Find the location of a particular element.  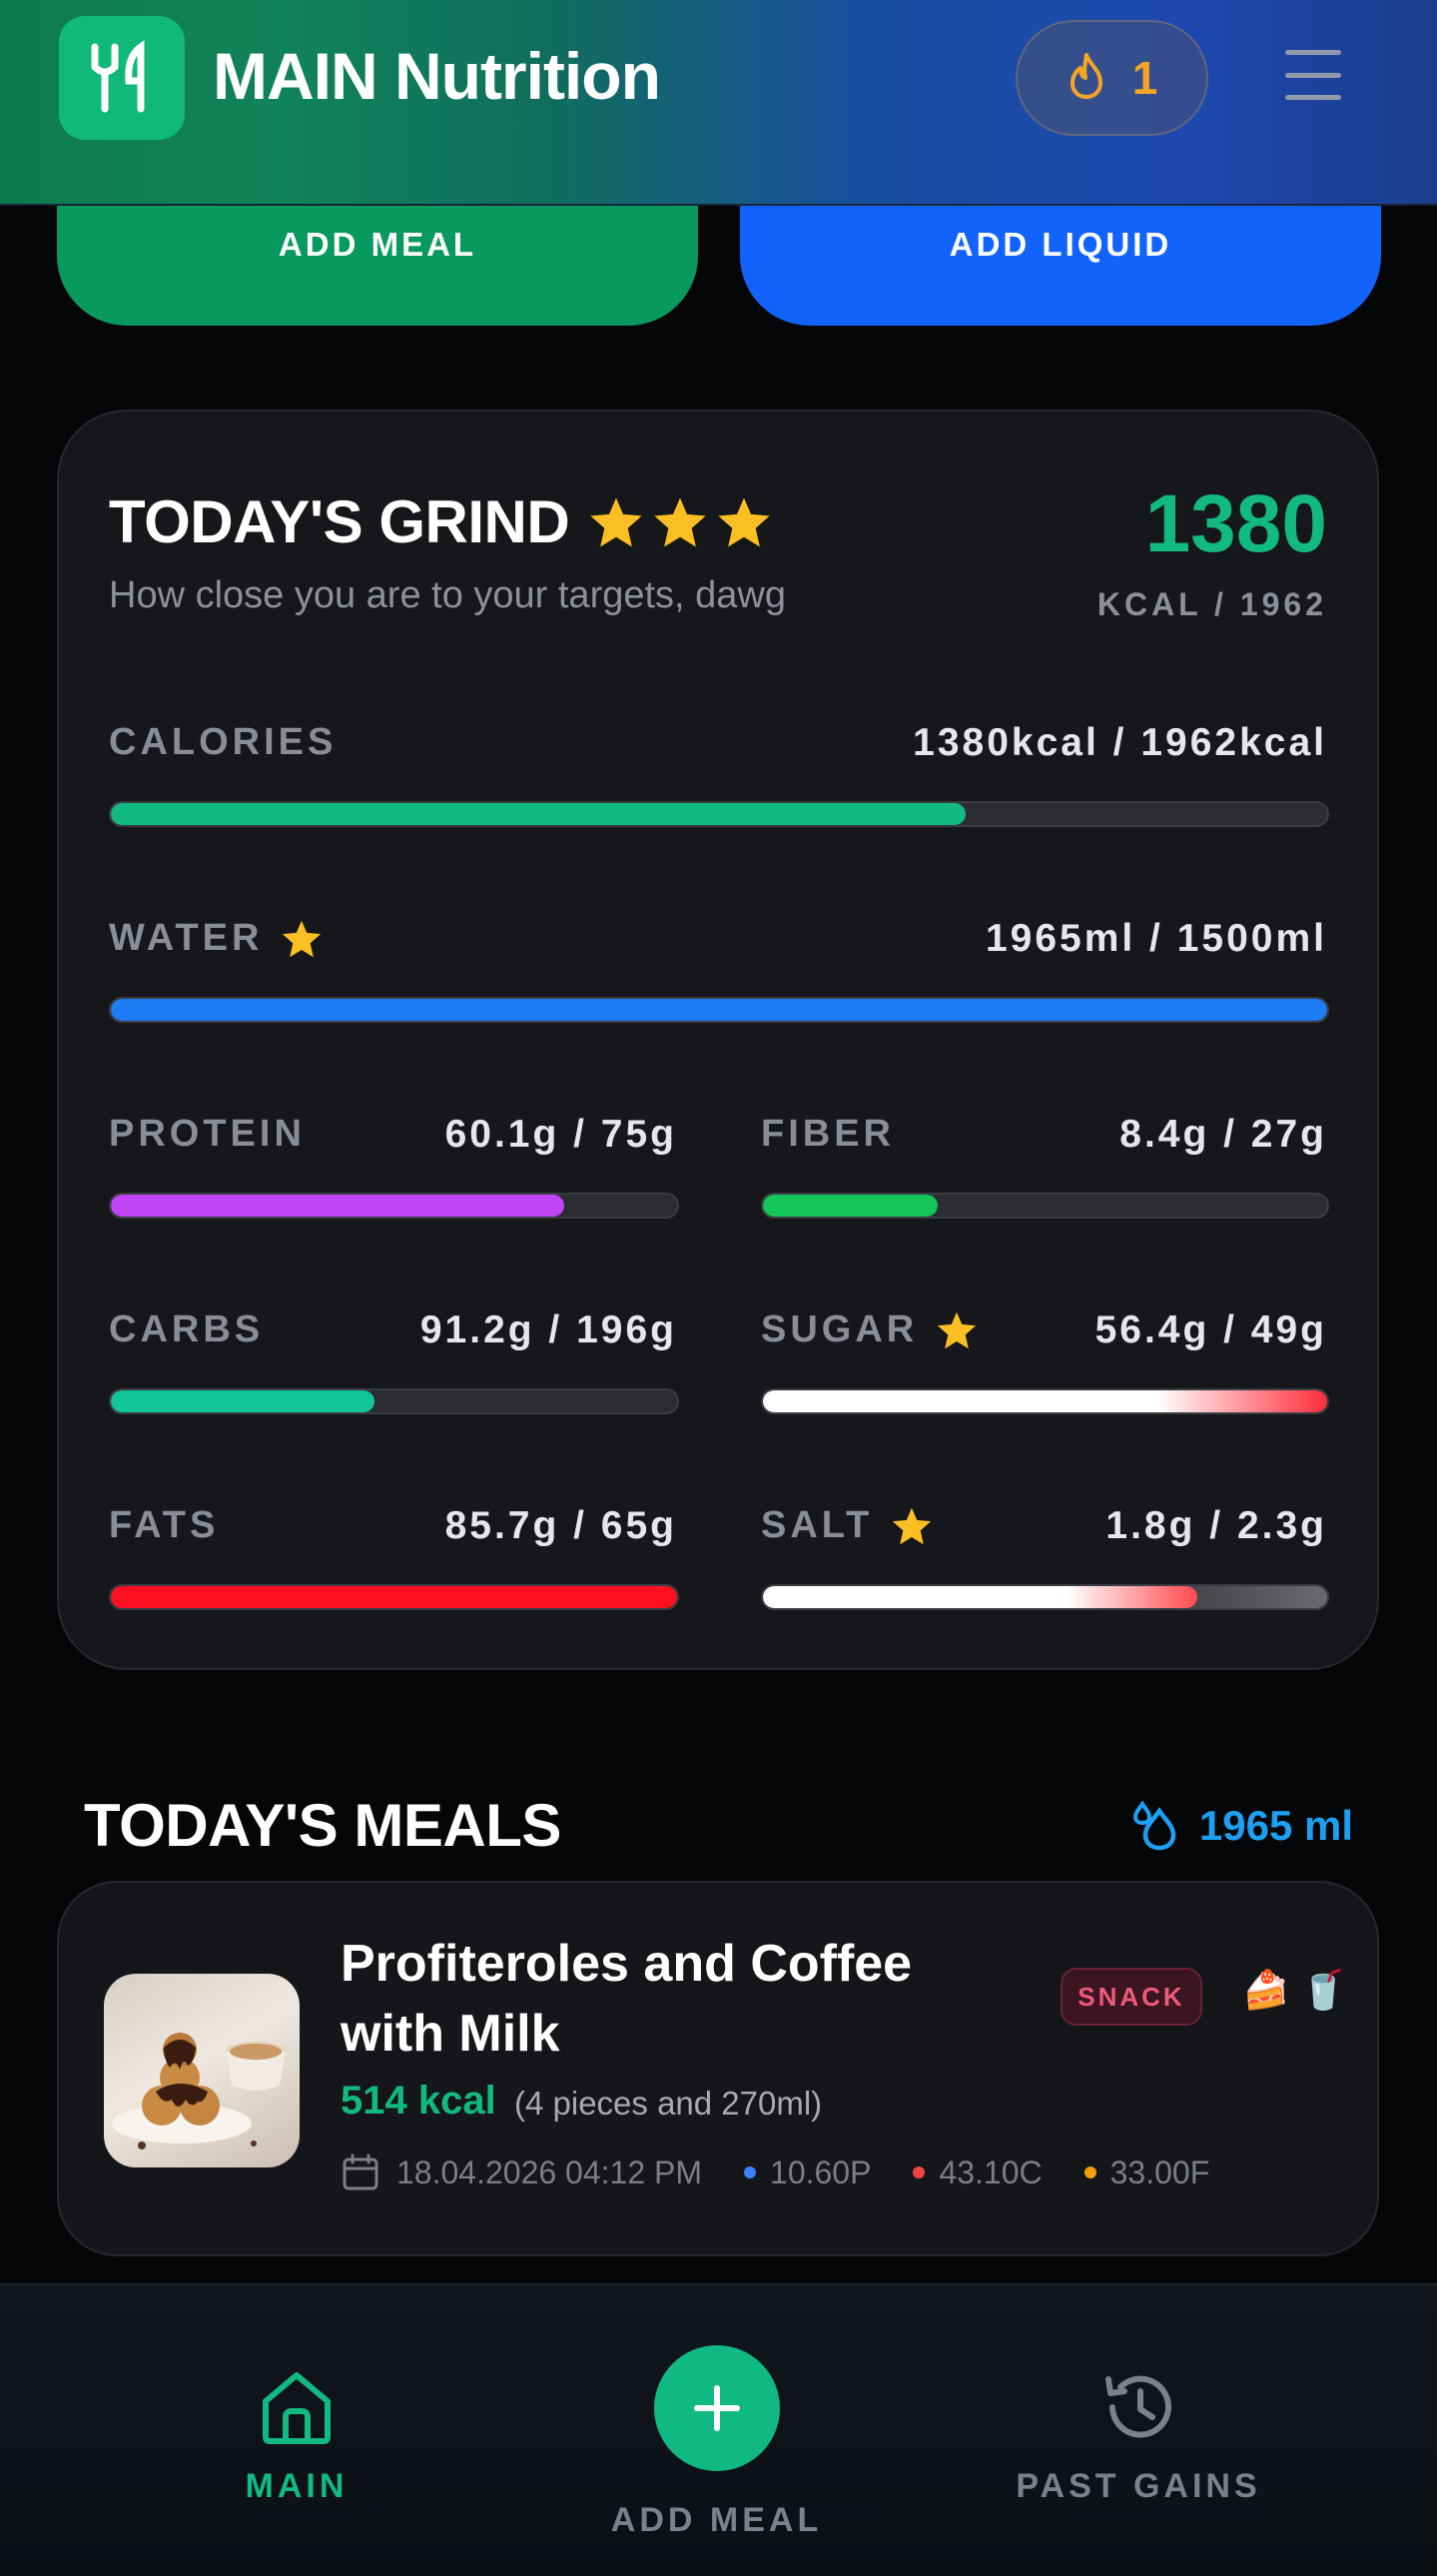

meal-meta: 18.04.2026 04:12 PM 10.60P 43.10C 33.00F is located at coordinates (775, 2172).